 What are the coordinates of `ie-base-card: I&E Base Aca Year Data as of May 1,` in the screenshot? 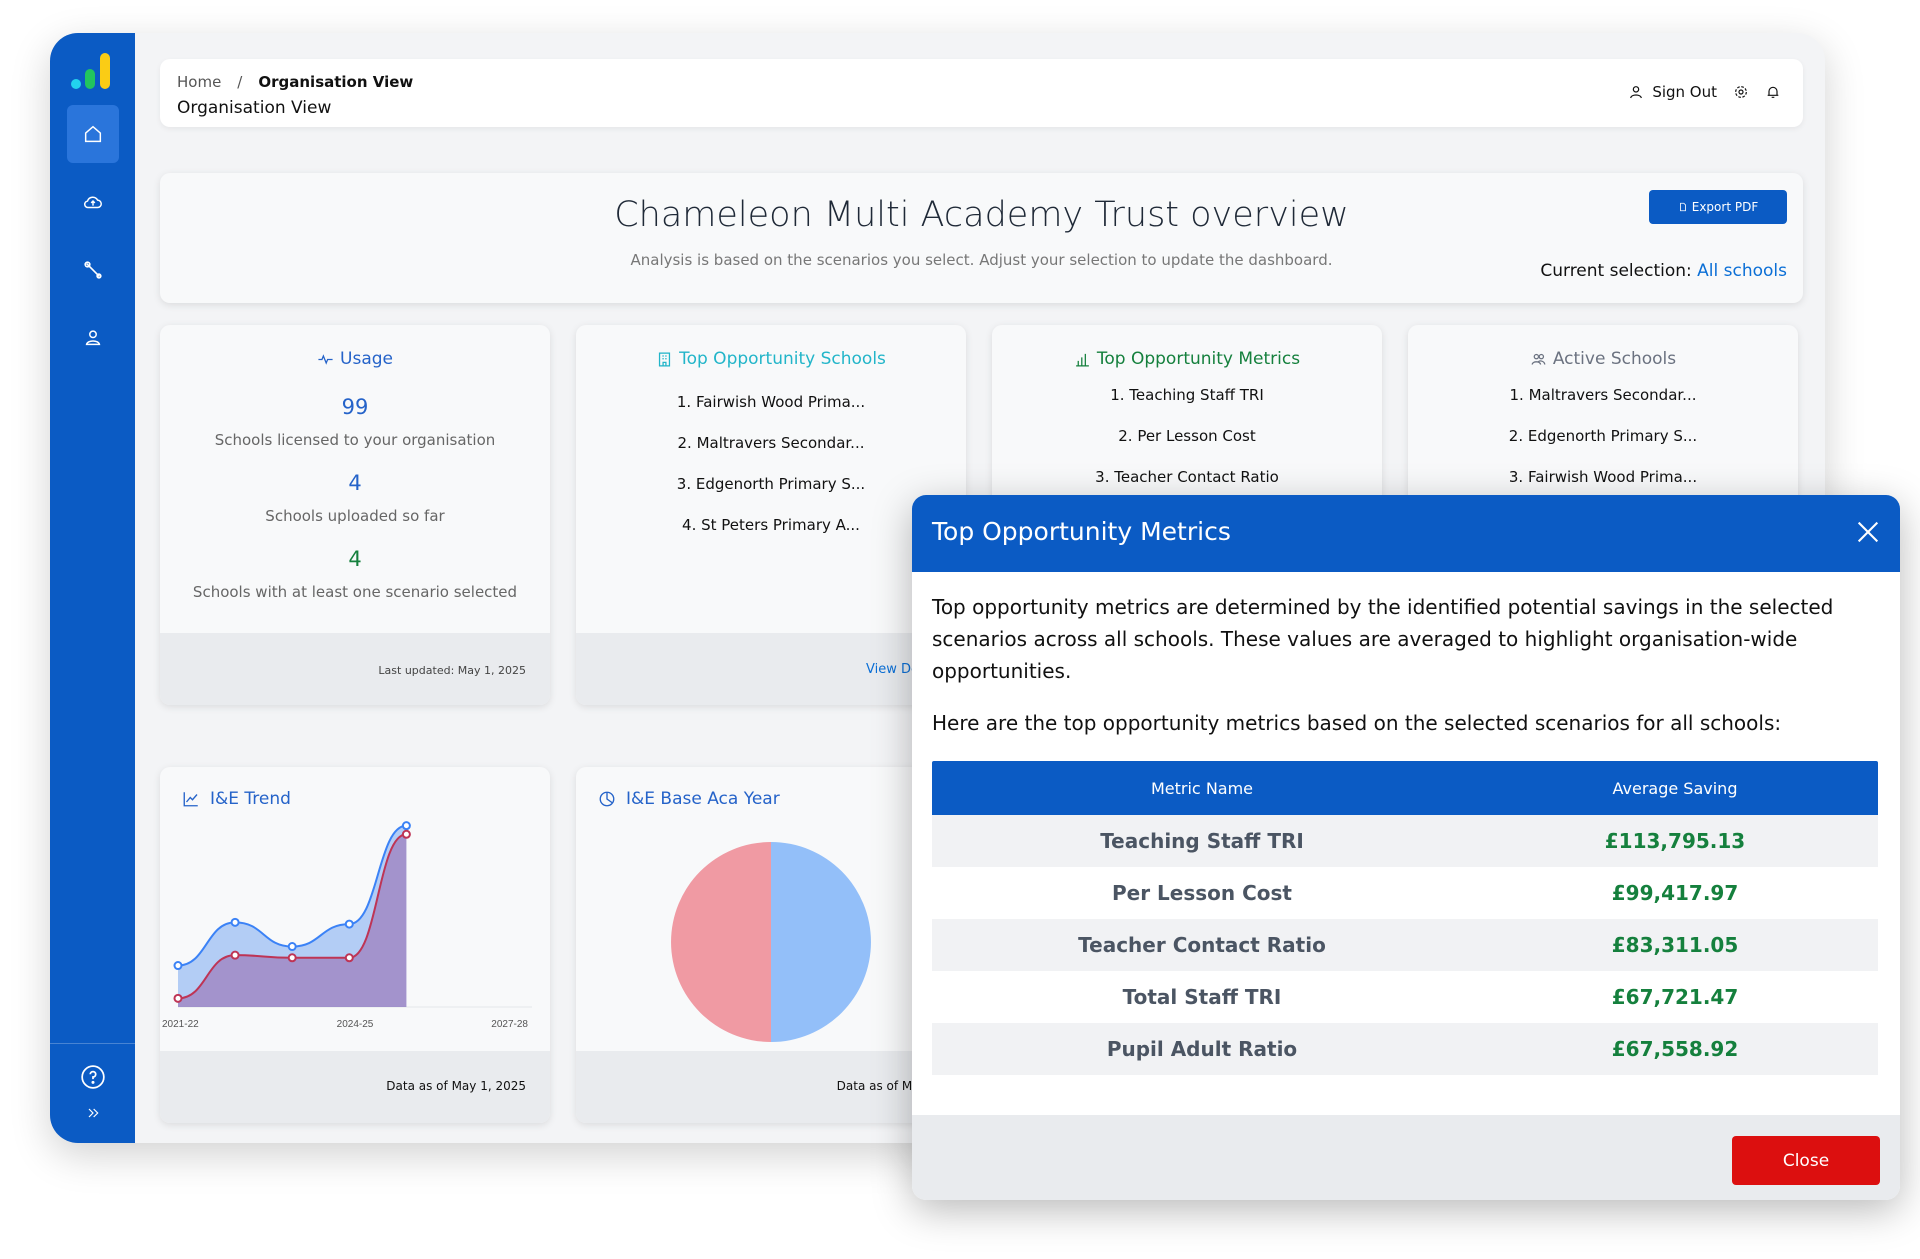 It's located at (771, 945).